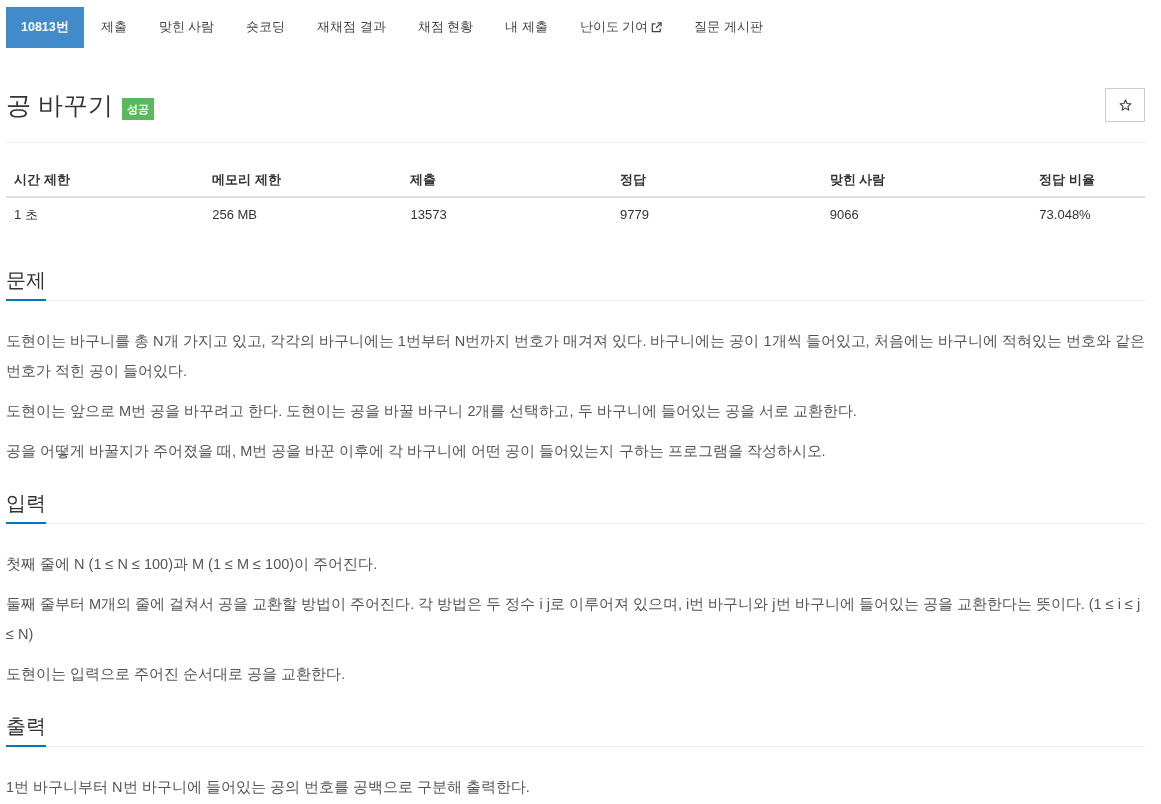  What do you see at coordinates (176, 674) in the screenshot?
I see `paragraph: 도현이는 입력으로 주어진 순서대로 공을 교환한다.` at bounding box center [176, 674].